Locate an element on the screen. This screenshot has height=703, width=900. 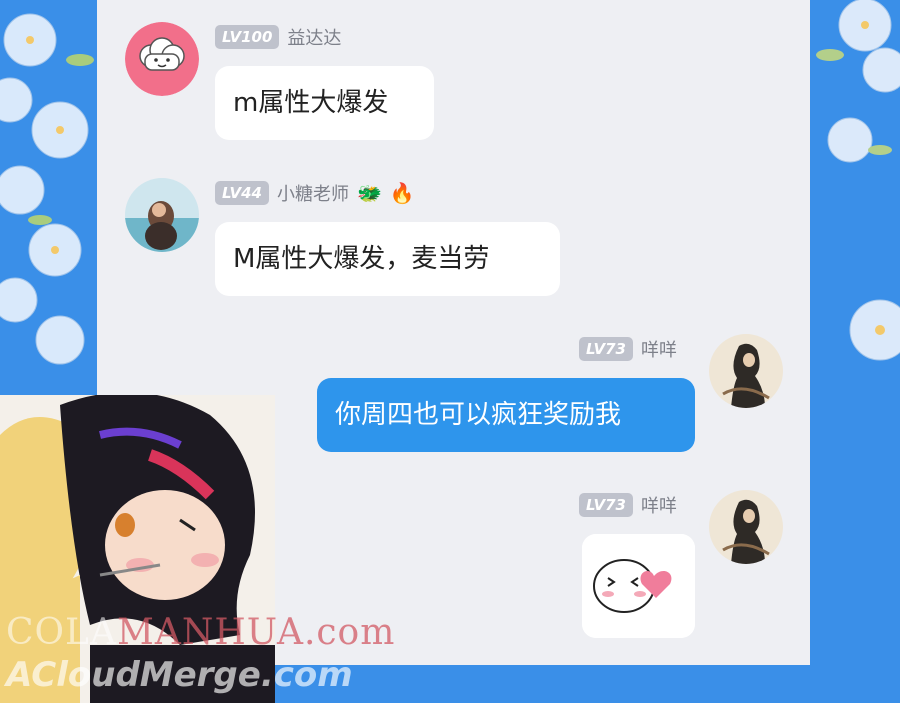
watermark-prefix: COLA is located at coordinates (61, 632).